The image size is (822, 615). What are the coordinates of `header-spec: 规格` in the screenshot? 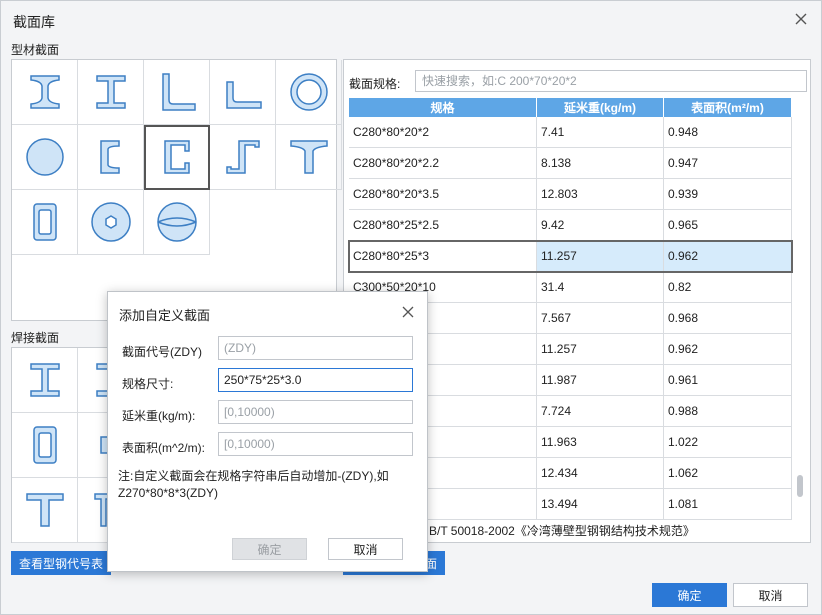 It's located at (443, 107).